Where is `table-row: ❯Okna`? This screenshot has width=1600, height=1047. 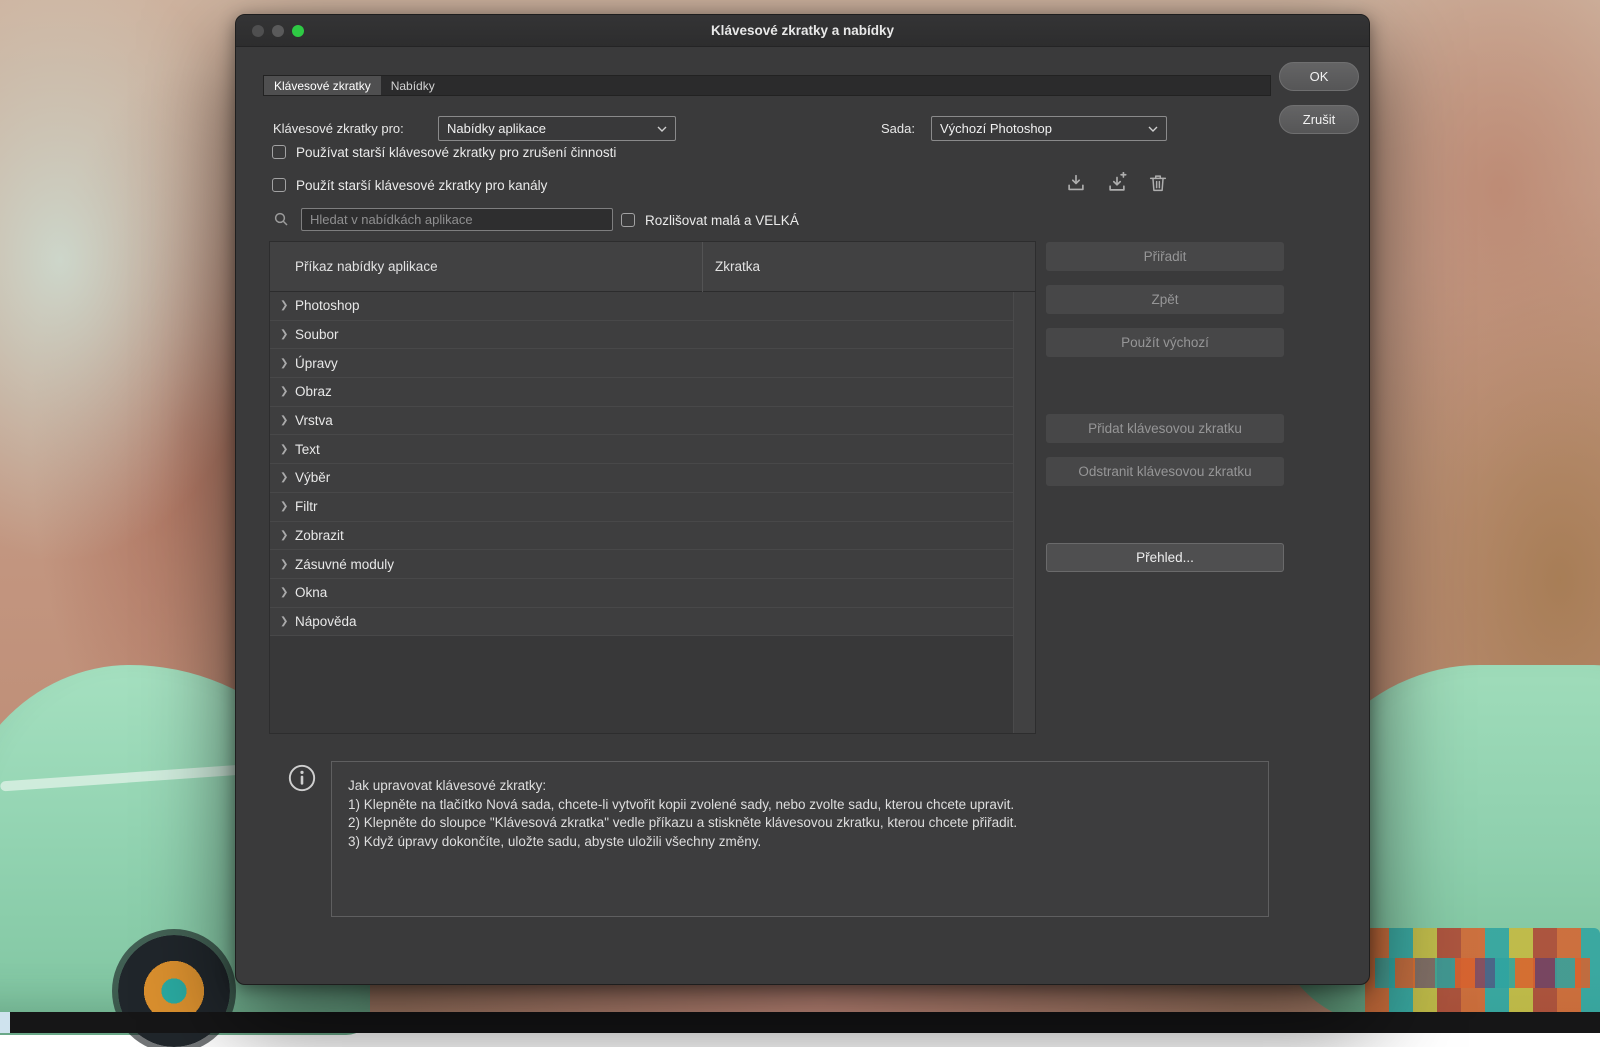 table-row: ❯Okna is located at coordinates (642, 593).